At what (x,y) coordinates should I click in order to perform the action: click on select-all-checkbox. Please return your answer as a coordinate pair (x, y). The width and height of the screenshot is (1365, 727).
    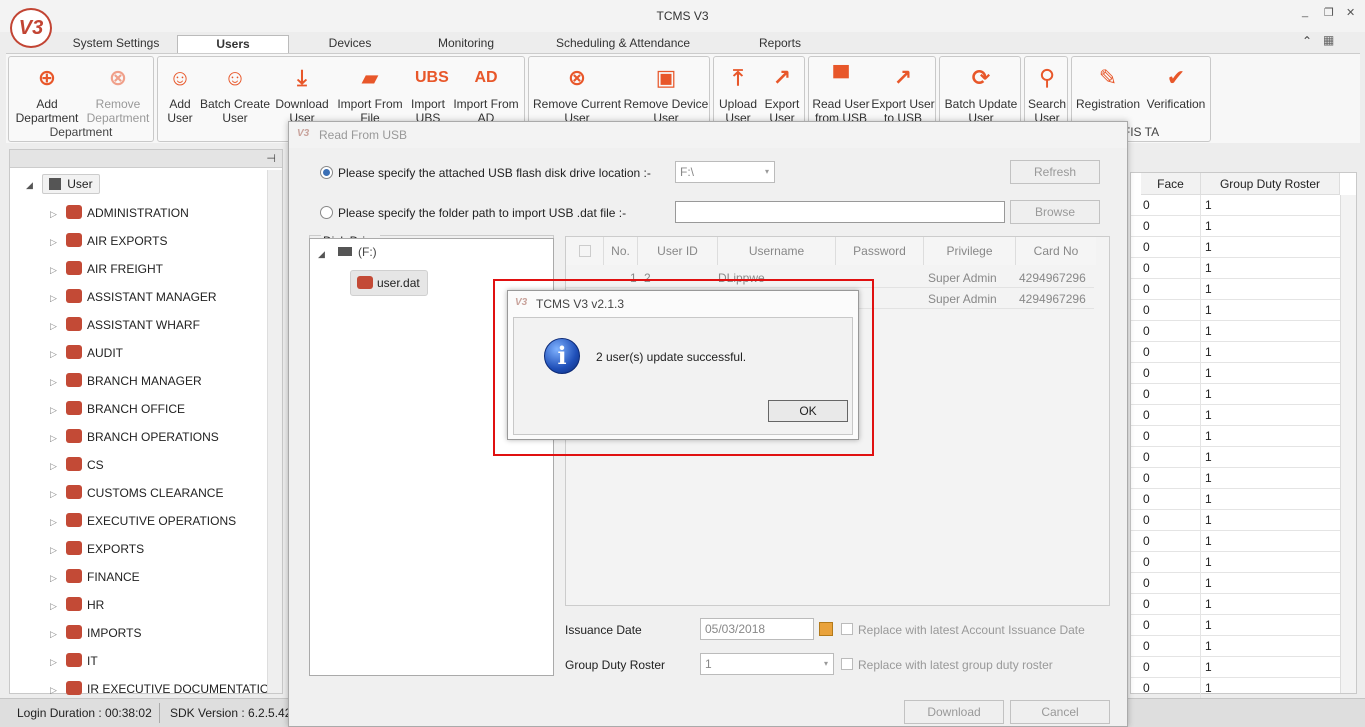
    Looking at the image, I should click on (585, 251).